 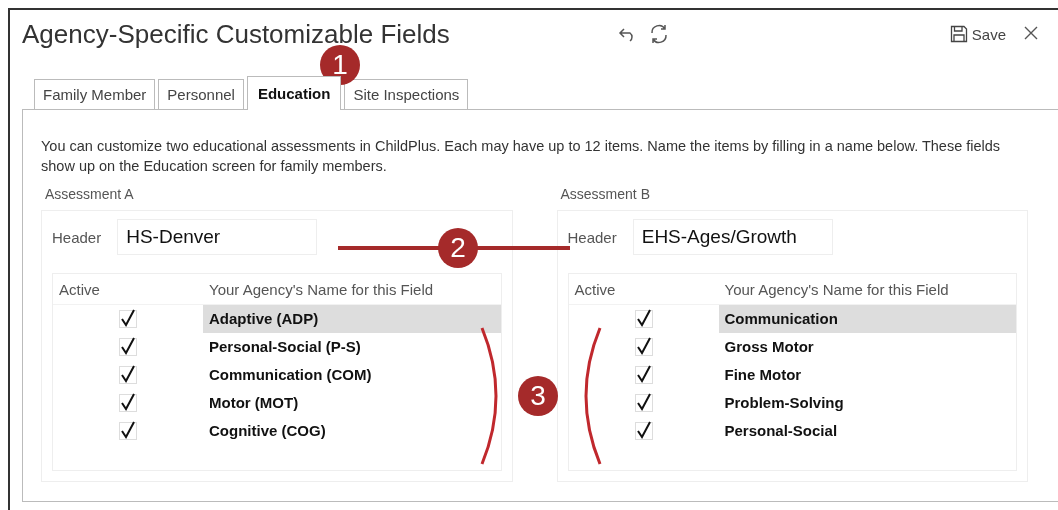 What do you see at coordinates (352, 403) in the screenshot?
I see `field-name: Motor (MOT)` at bounding box center [352, 403].